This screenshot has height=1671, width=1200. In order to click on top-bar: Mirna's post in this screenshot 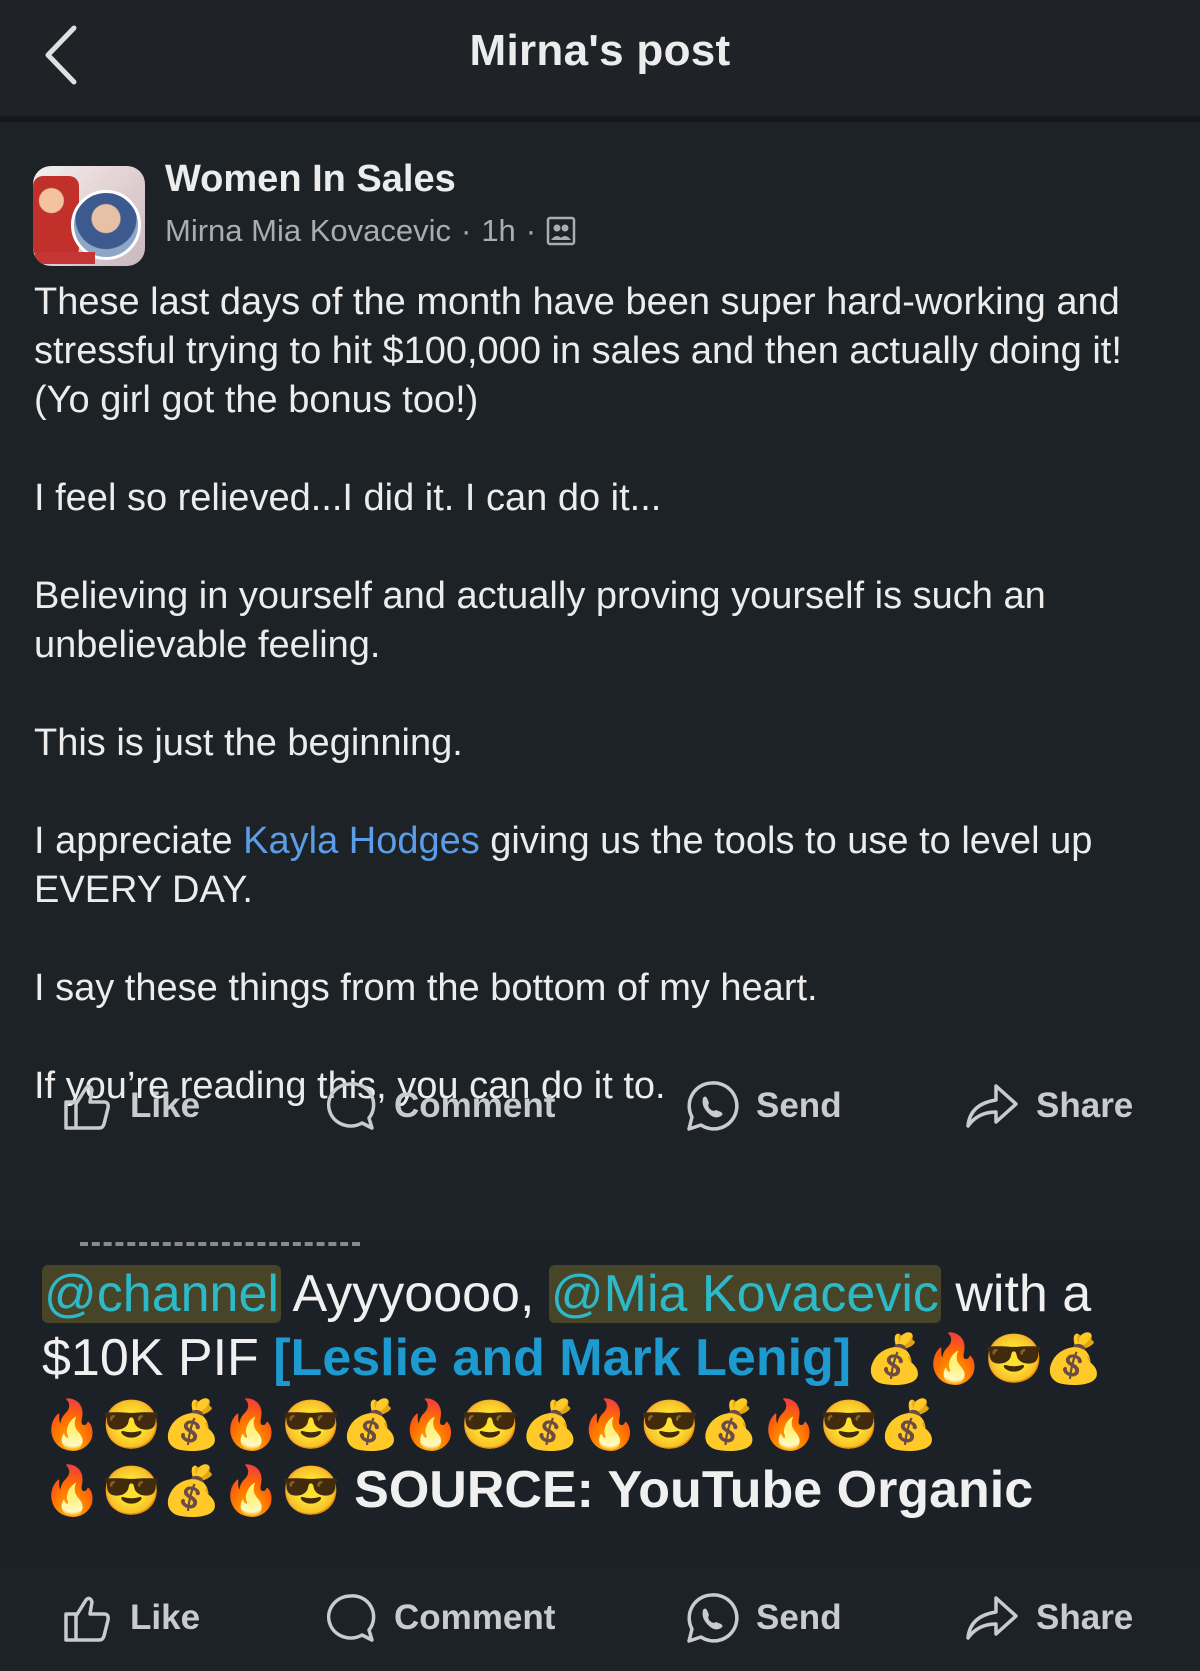, I will do `click(600, 61)`.